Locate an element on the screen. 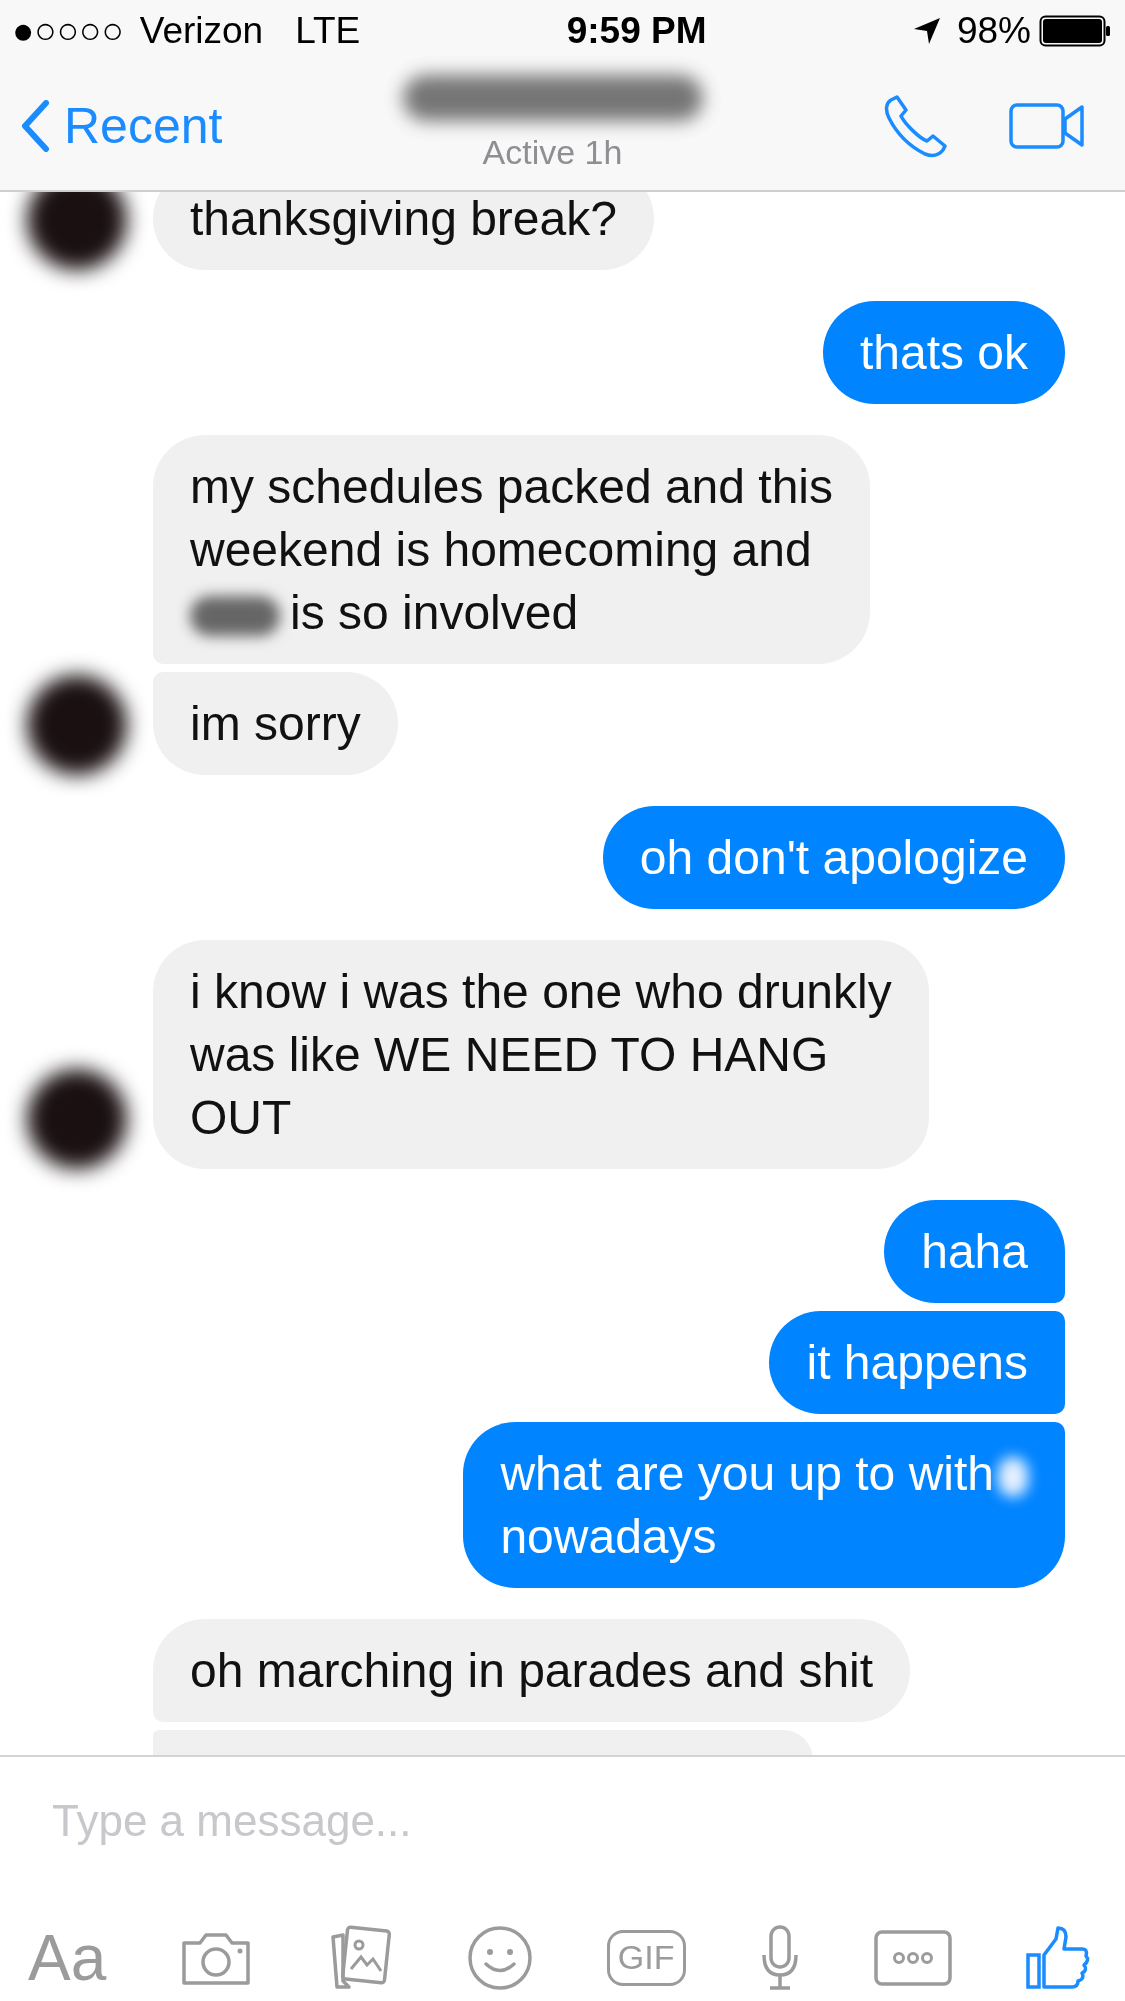  message-bubble: my schedules packed and this weekend is homecoming and is so involved is located at coordinates (512, 549).